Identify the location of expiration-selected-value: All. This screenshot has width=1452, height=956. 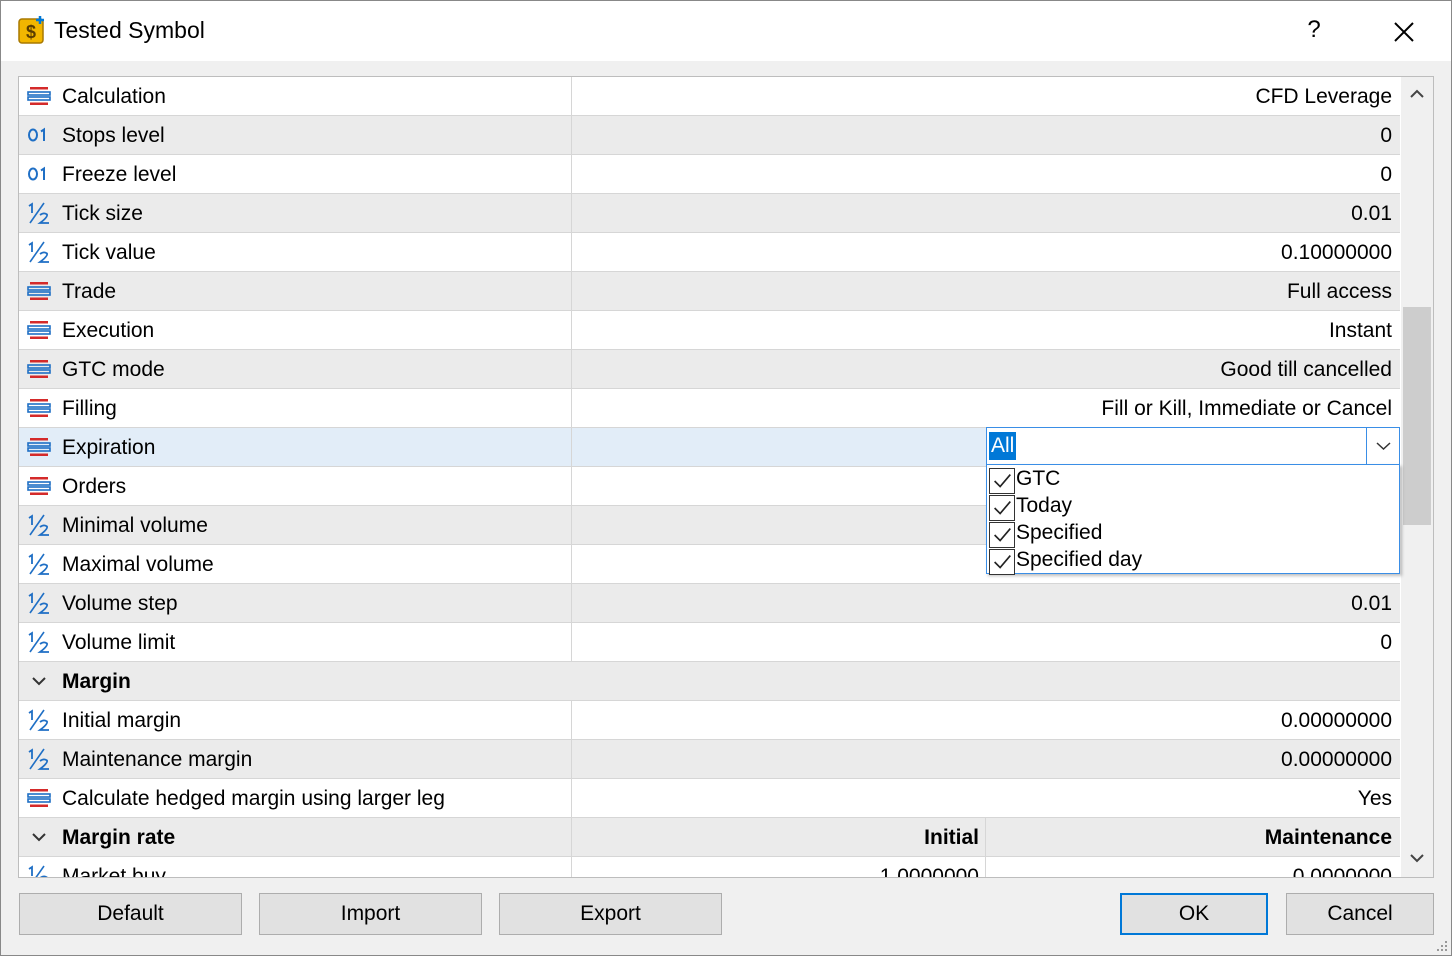
(1003, 446).